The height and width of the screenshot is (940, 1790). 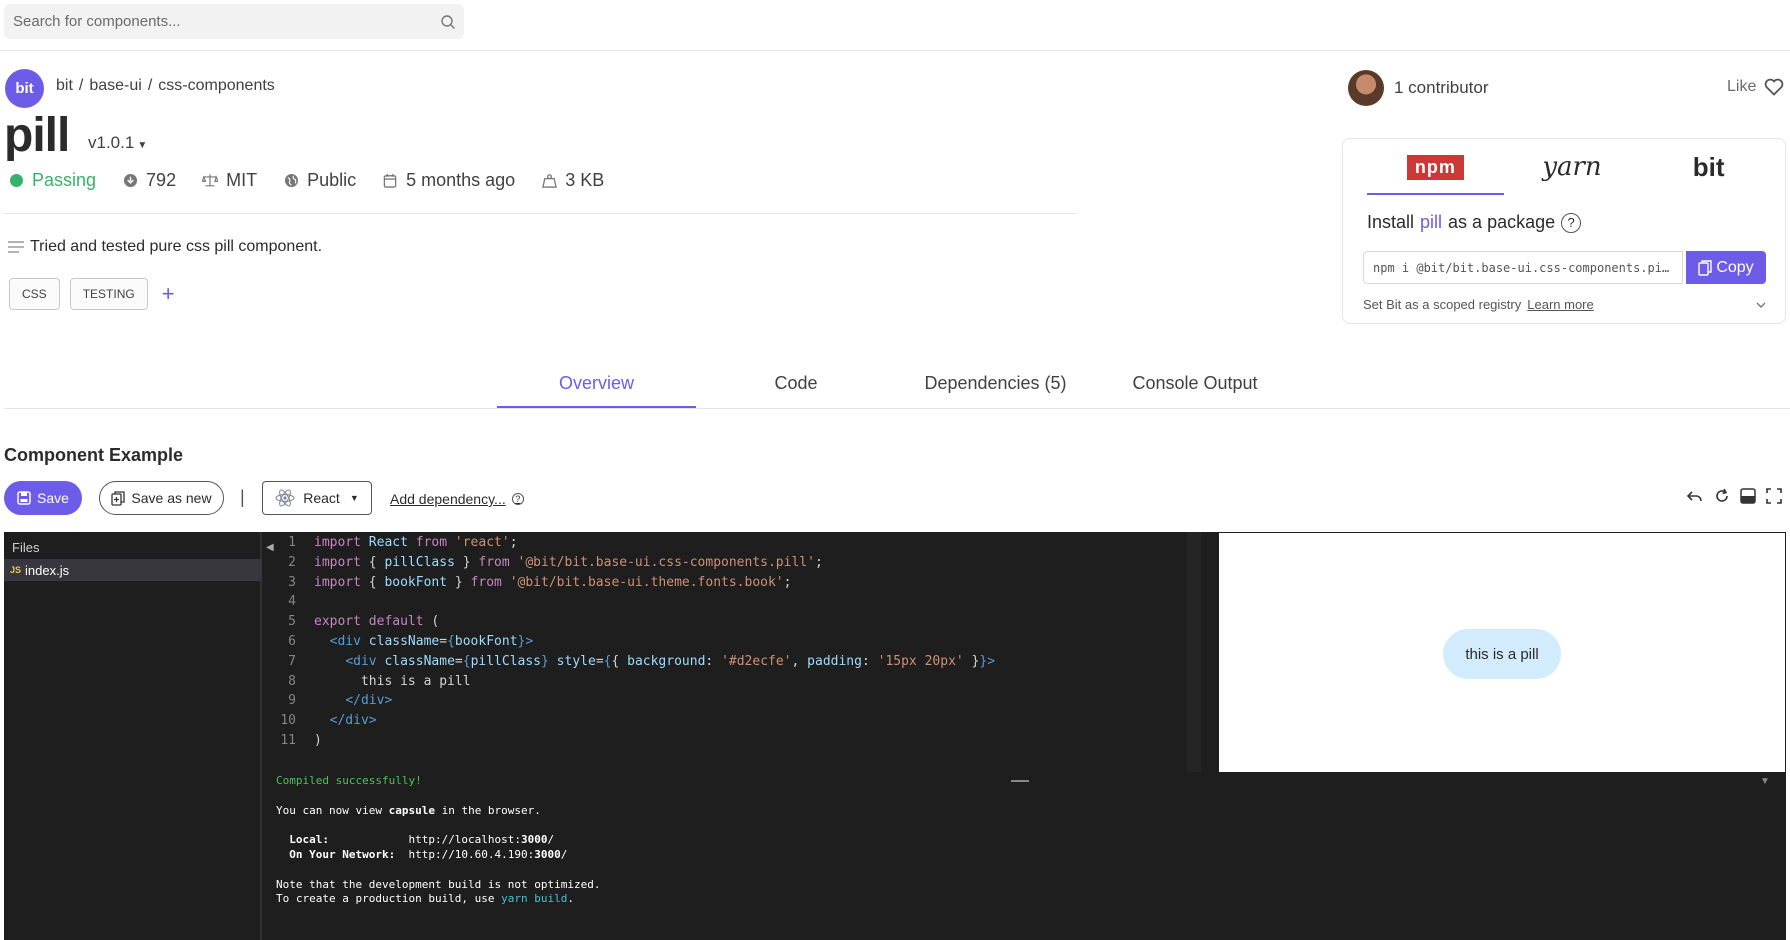 I want to click on tag-css: CSS, so click(x=34, y=294).